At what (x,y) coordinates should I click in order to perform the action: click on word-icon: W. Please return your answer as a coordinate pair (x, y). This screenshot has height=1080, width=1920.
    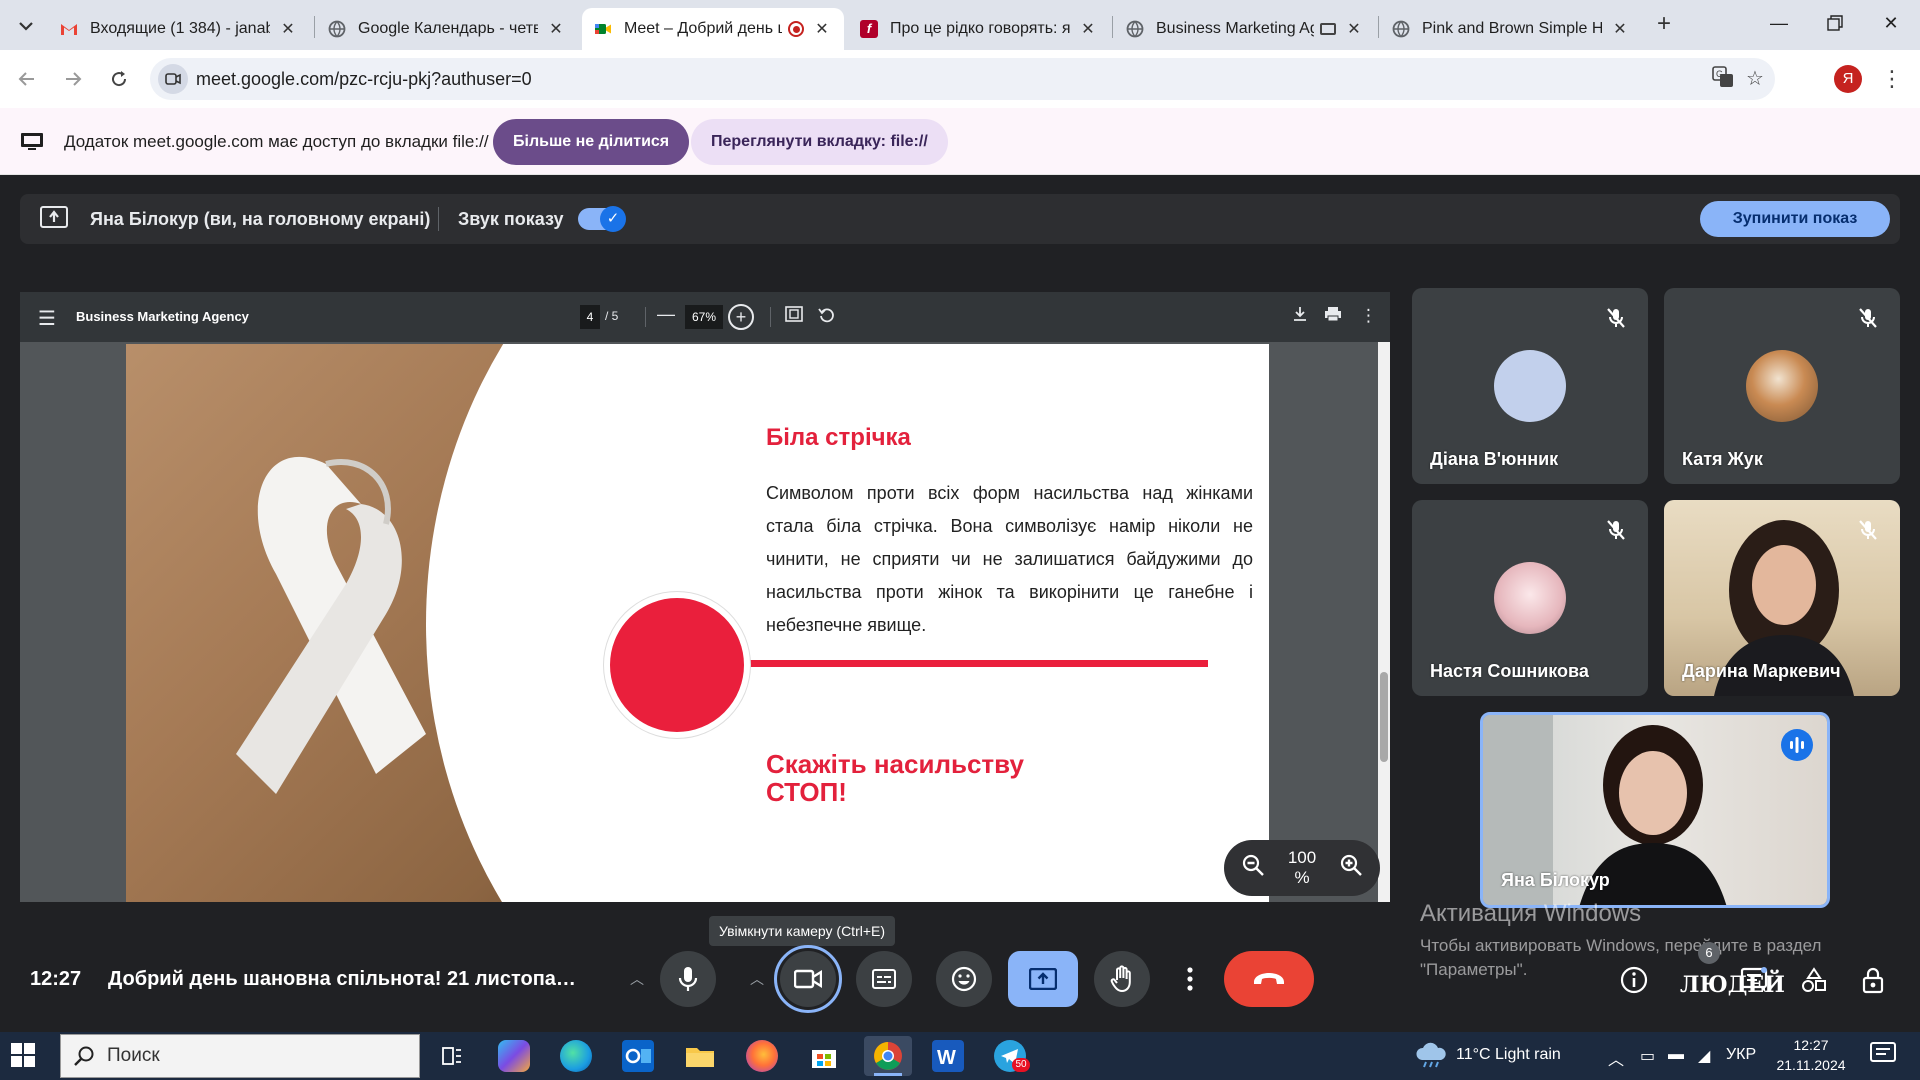
    Looking at the image, I should click on (948, 1056).